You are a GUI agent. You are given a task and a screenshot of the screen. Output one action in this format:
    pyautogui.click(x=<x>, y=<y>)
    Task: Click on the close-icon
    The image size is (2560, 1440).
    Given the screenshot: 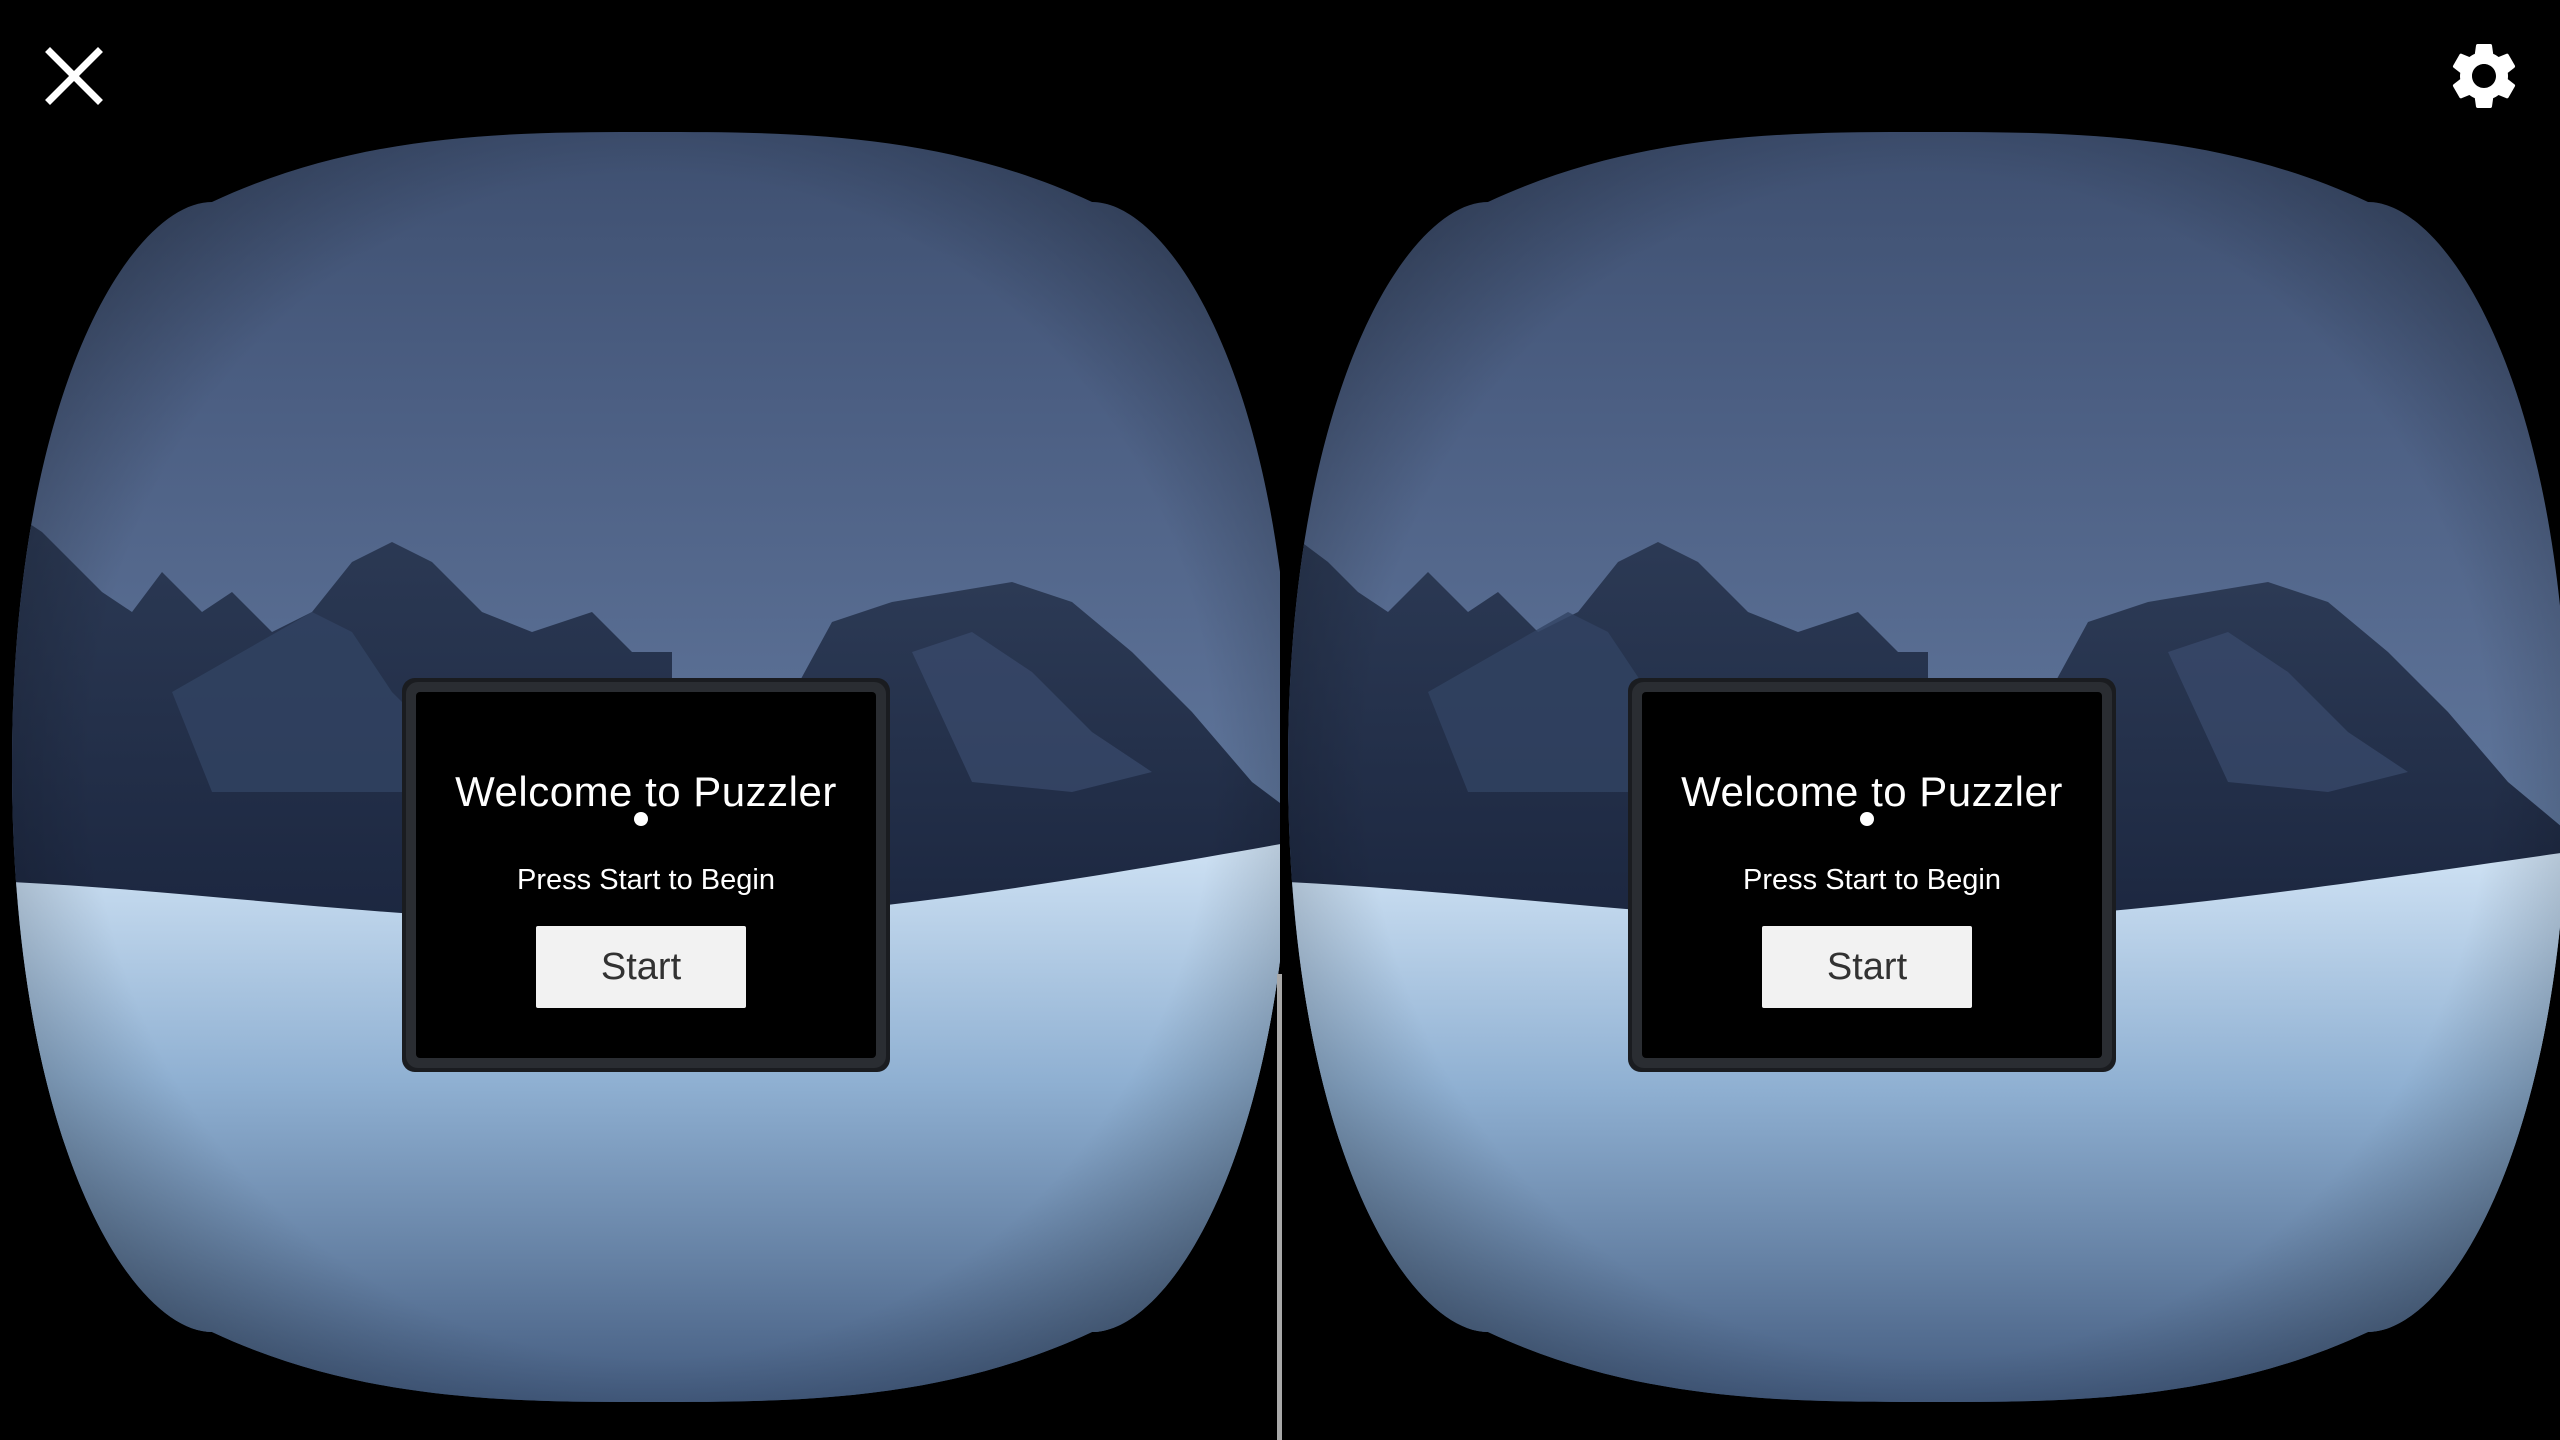 What is the action you would take?
    pyautogui.click(x=74, y=76)
    